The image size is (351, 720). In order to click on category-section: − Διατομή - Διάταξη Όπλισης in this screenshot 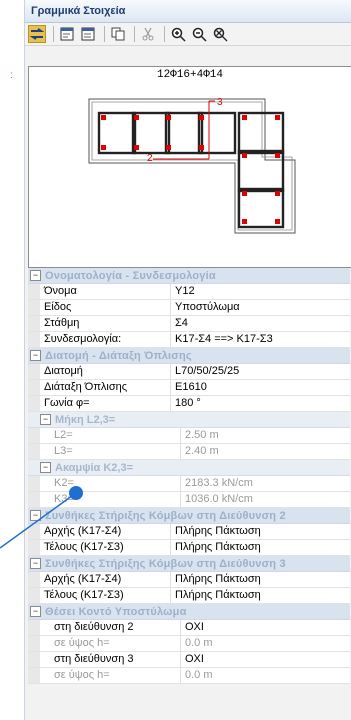, I will do `click(189, 356)`.